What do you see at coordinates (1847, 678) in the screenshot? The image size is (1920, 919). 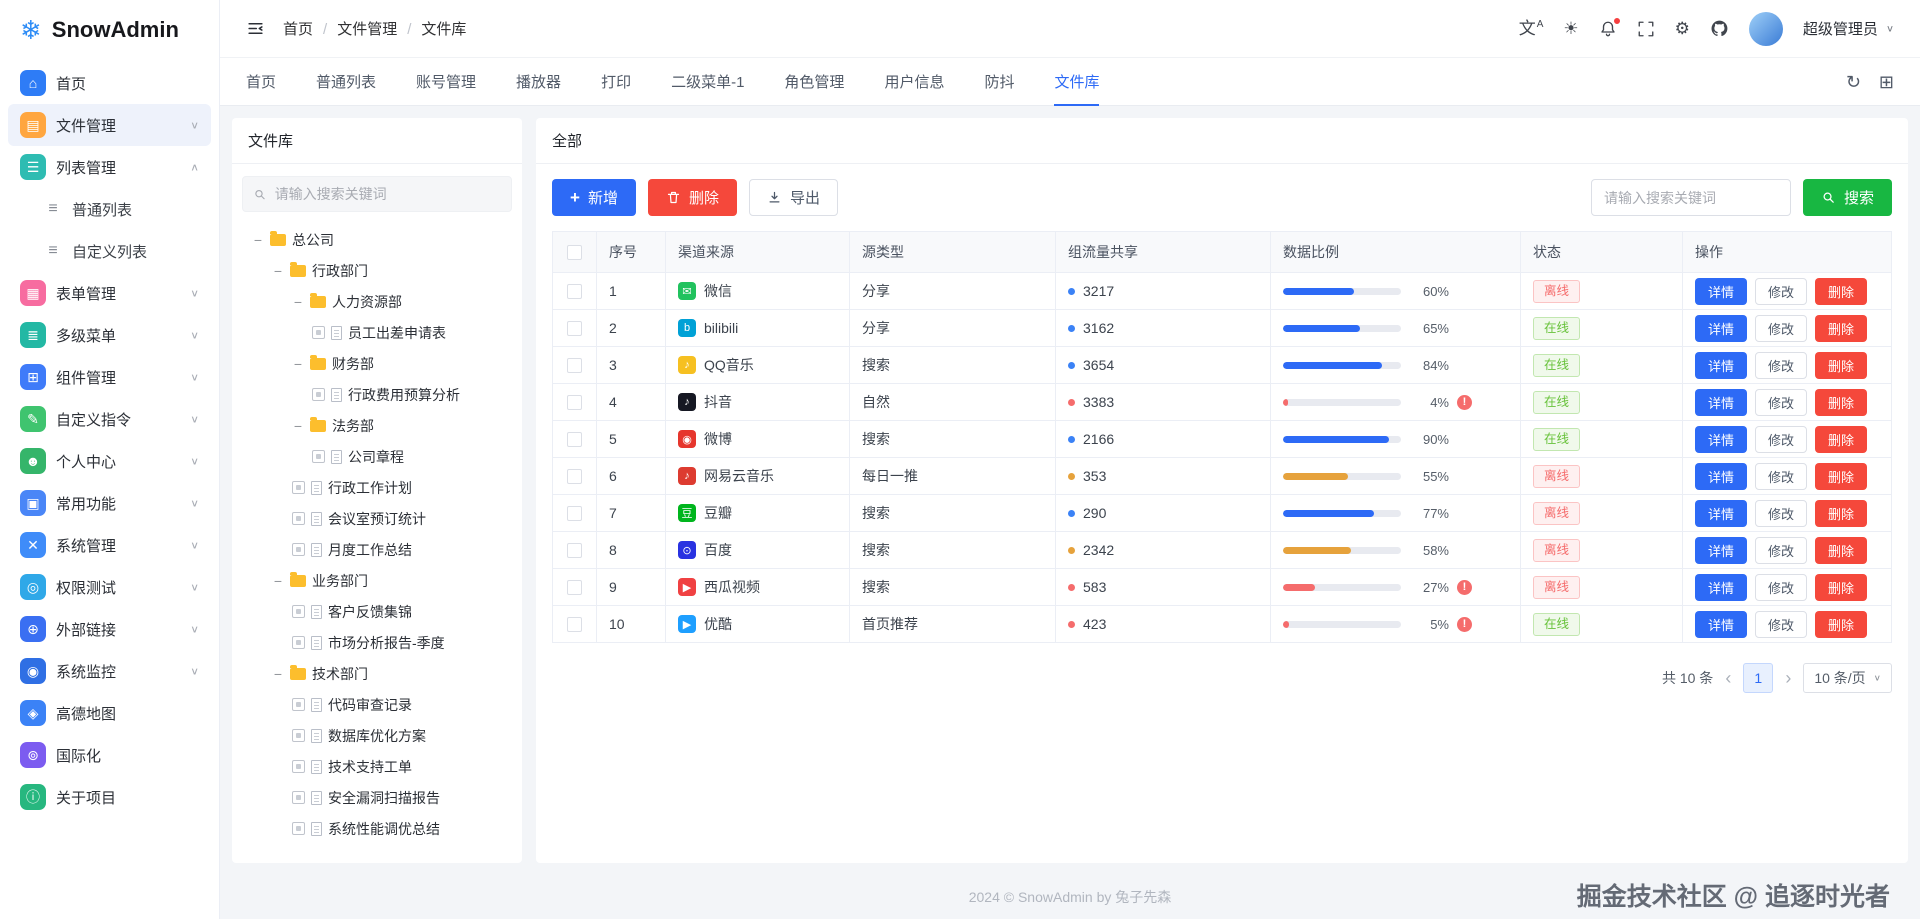 I see `page-size-select: 10 条/页 ∨` at bounding box center [1847, 678].